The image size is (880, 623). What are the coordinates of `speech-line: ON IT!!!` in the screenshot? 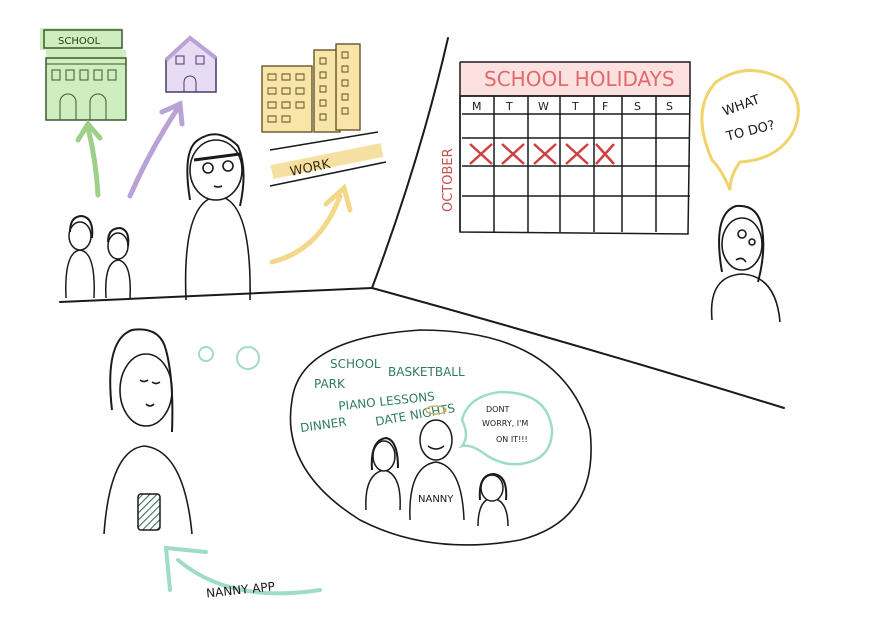 It's located at (512, 439).